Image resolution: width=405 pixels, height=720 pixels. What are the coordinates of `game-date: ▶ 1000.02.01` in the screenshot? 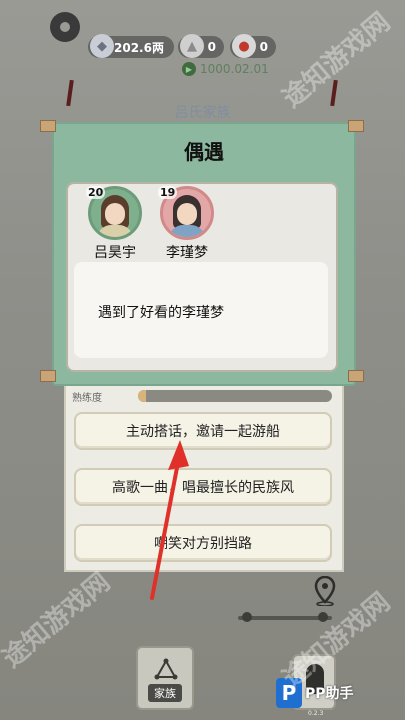 It's located at (225, 69).